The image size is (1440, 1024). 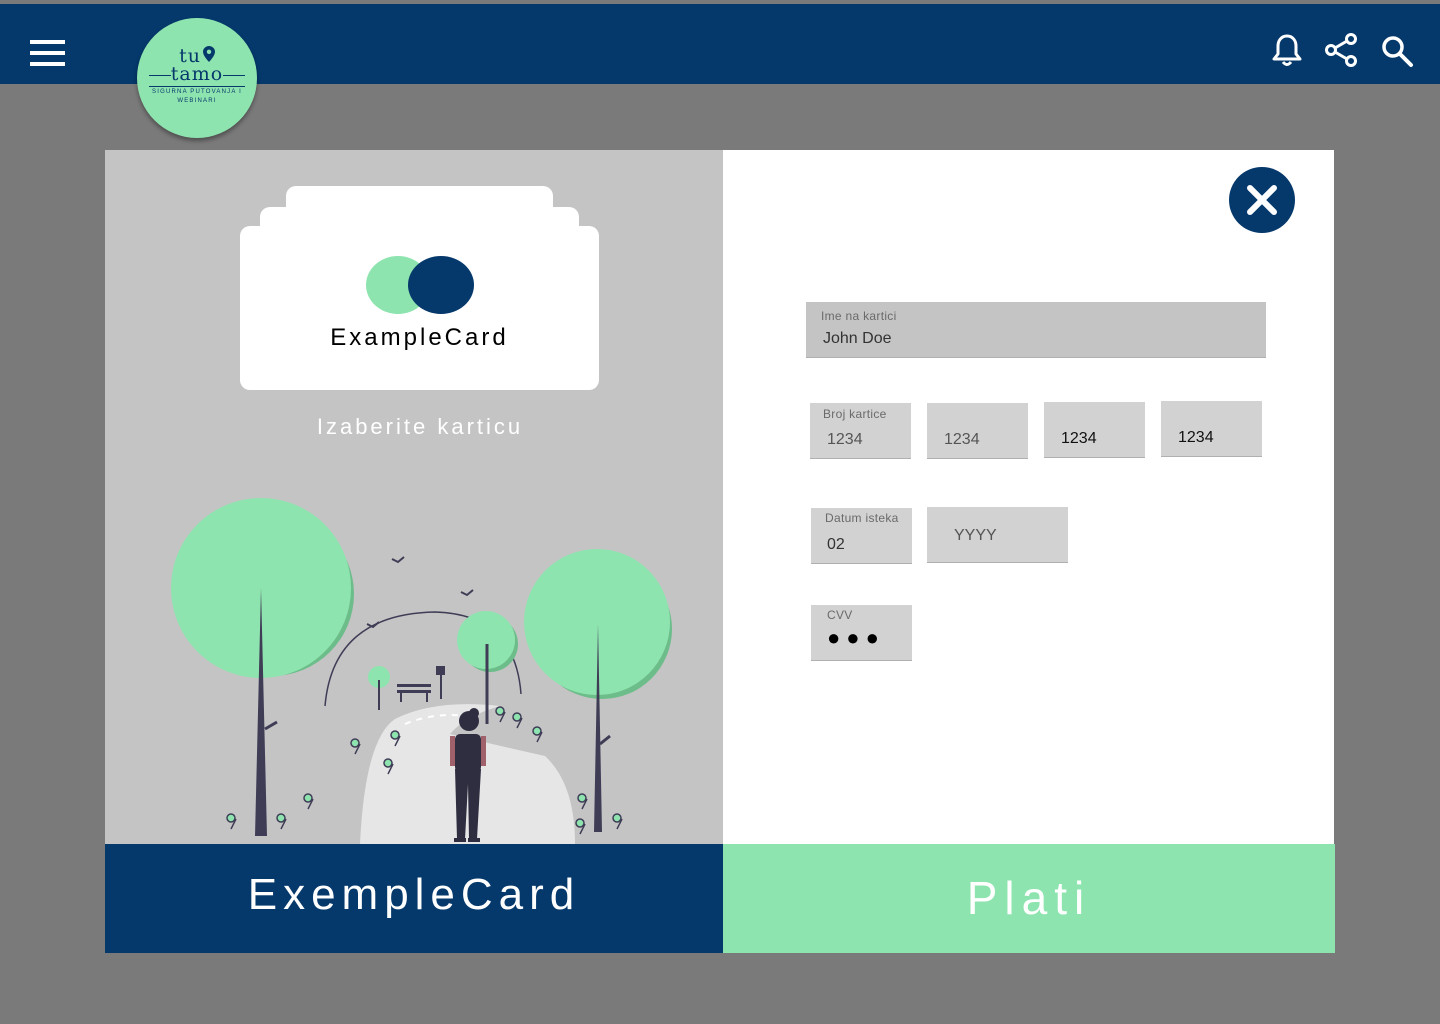 What do you see at coordinates (47, 54) in the screenshot?
I see `menu-icon` at bounding box center [47, 54].